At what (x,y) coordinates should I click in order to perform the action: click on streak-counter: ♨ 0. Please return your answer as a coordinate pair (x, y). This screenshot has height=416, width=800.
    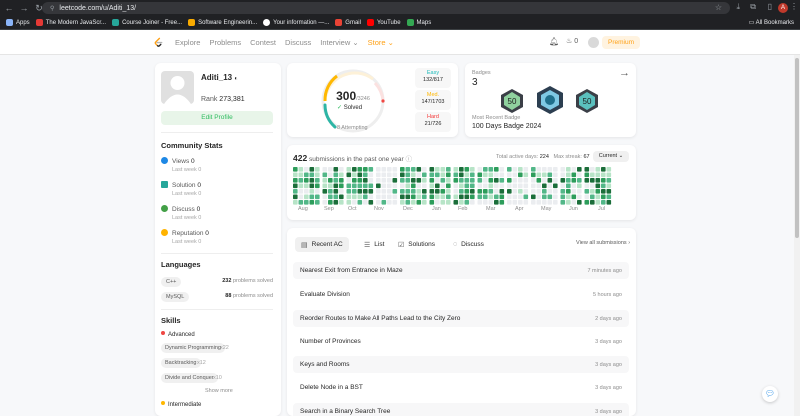
    Looking at the image, I should click on (572, 41).